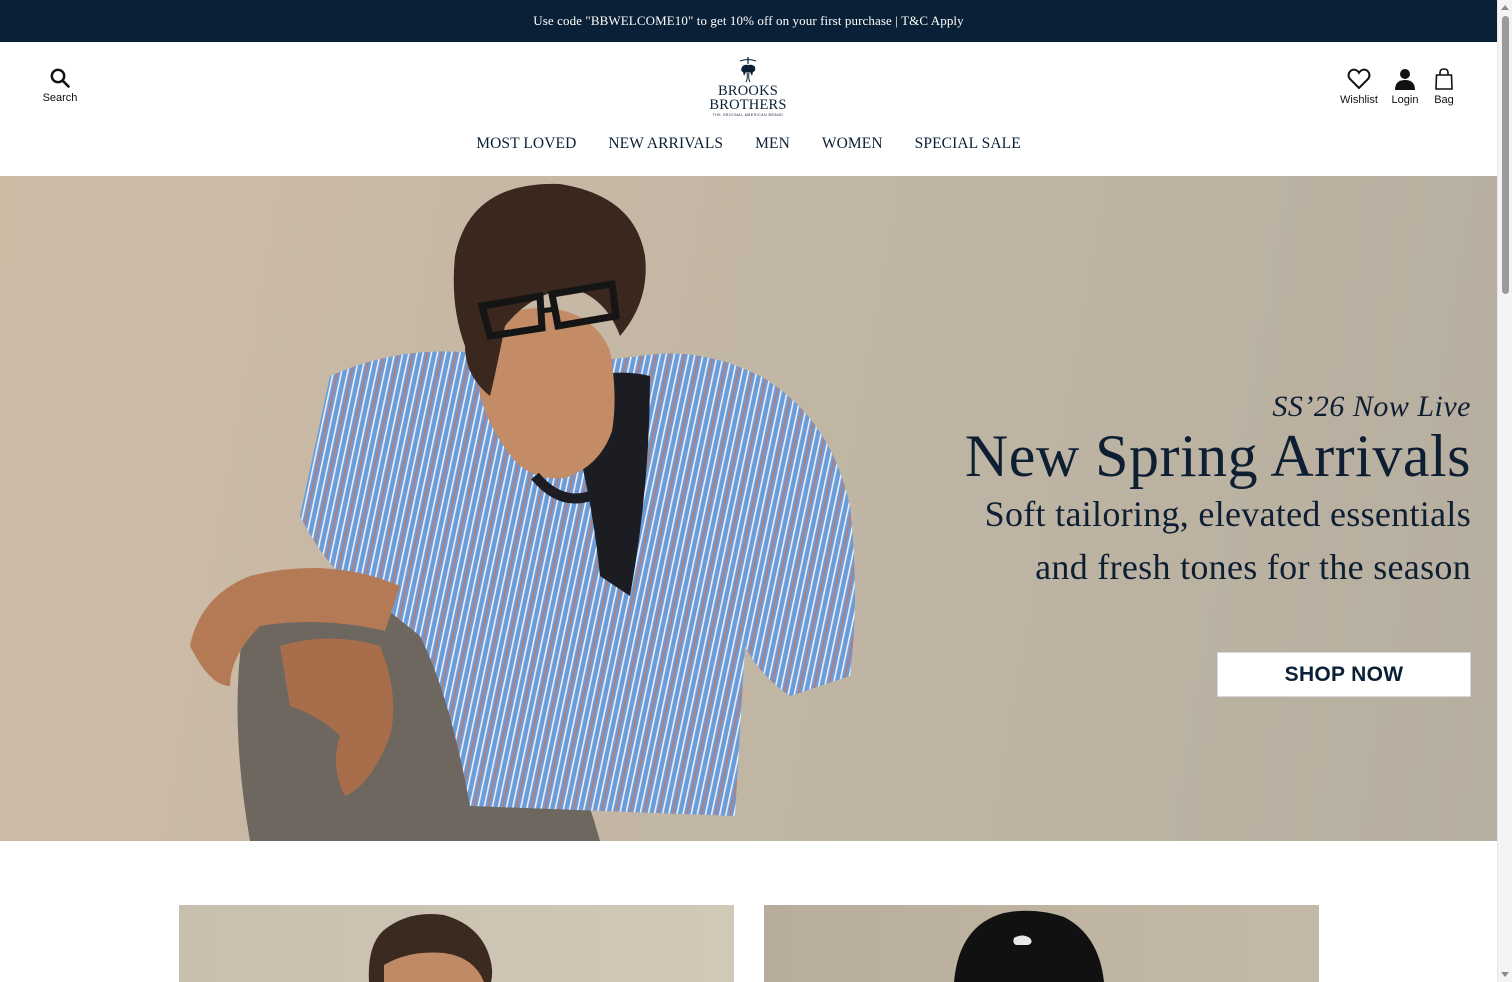  I want to click on shopping-bag-icon, so click(1444, 79).